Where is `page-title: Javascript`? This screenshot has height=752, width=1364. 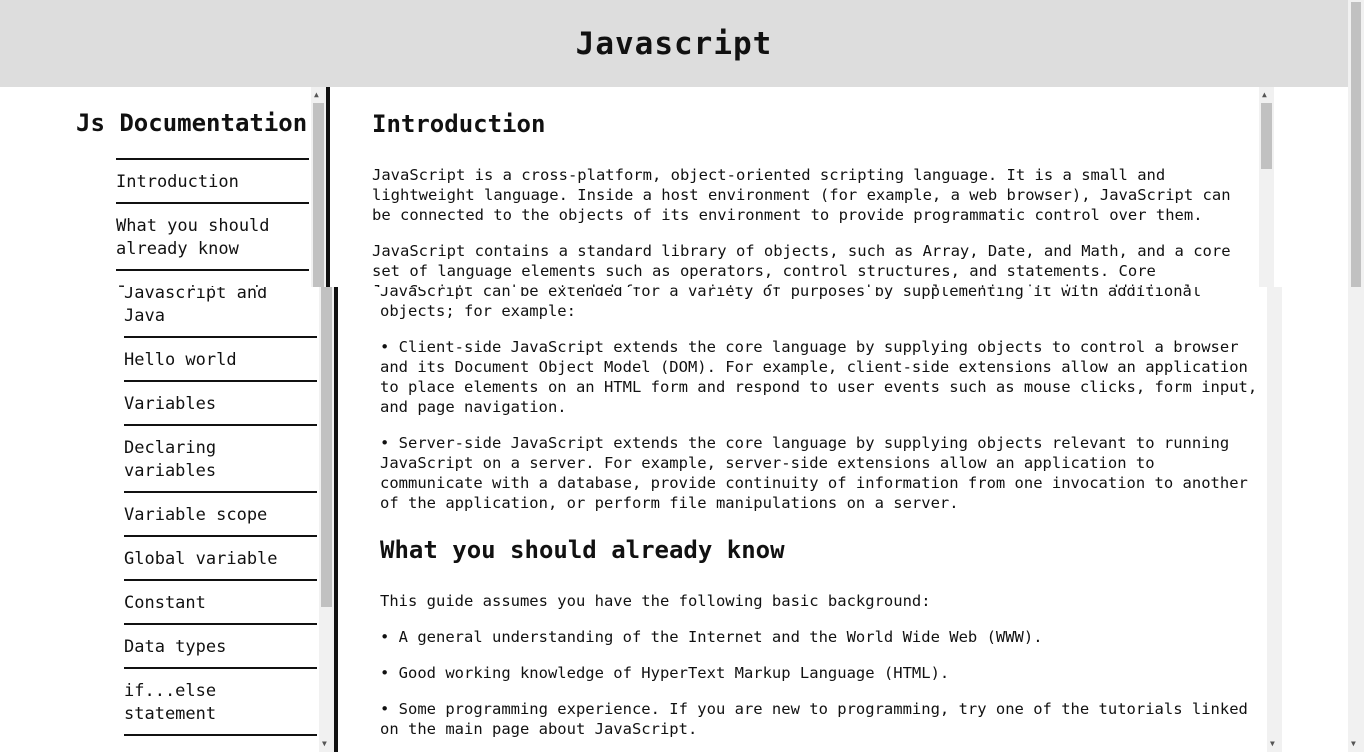 page-title: Javascript is located at coordinates (674, 43).